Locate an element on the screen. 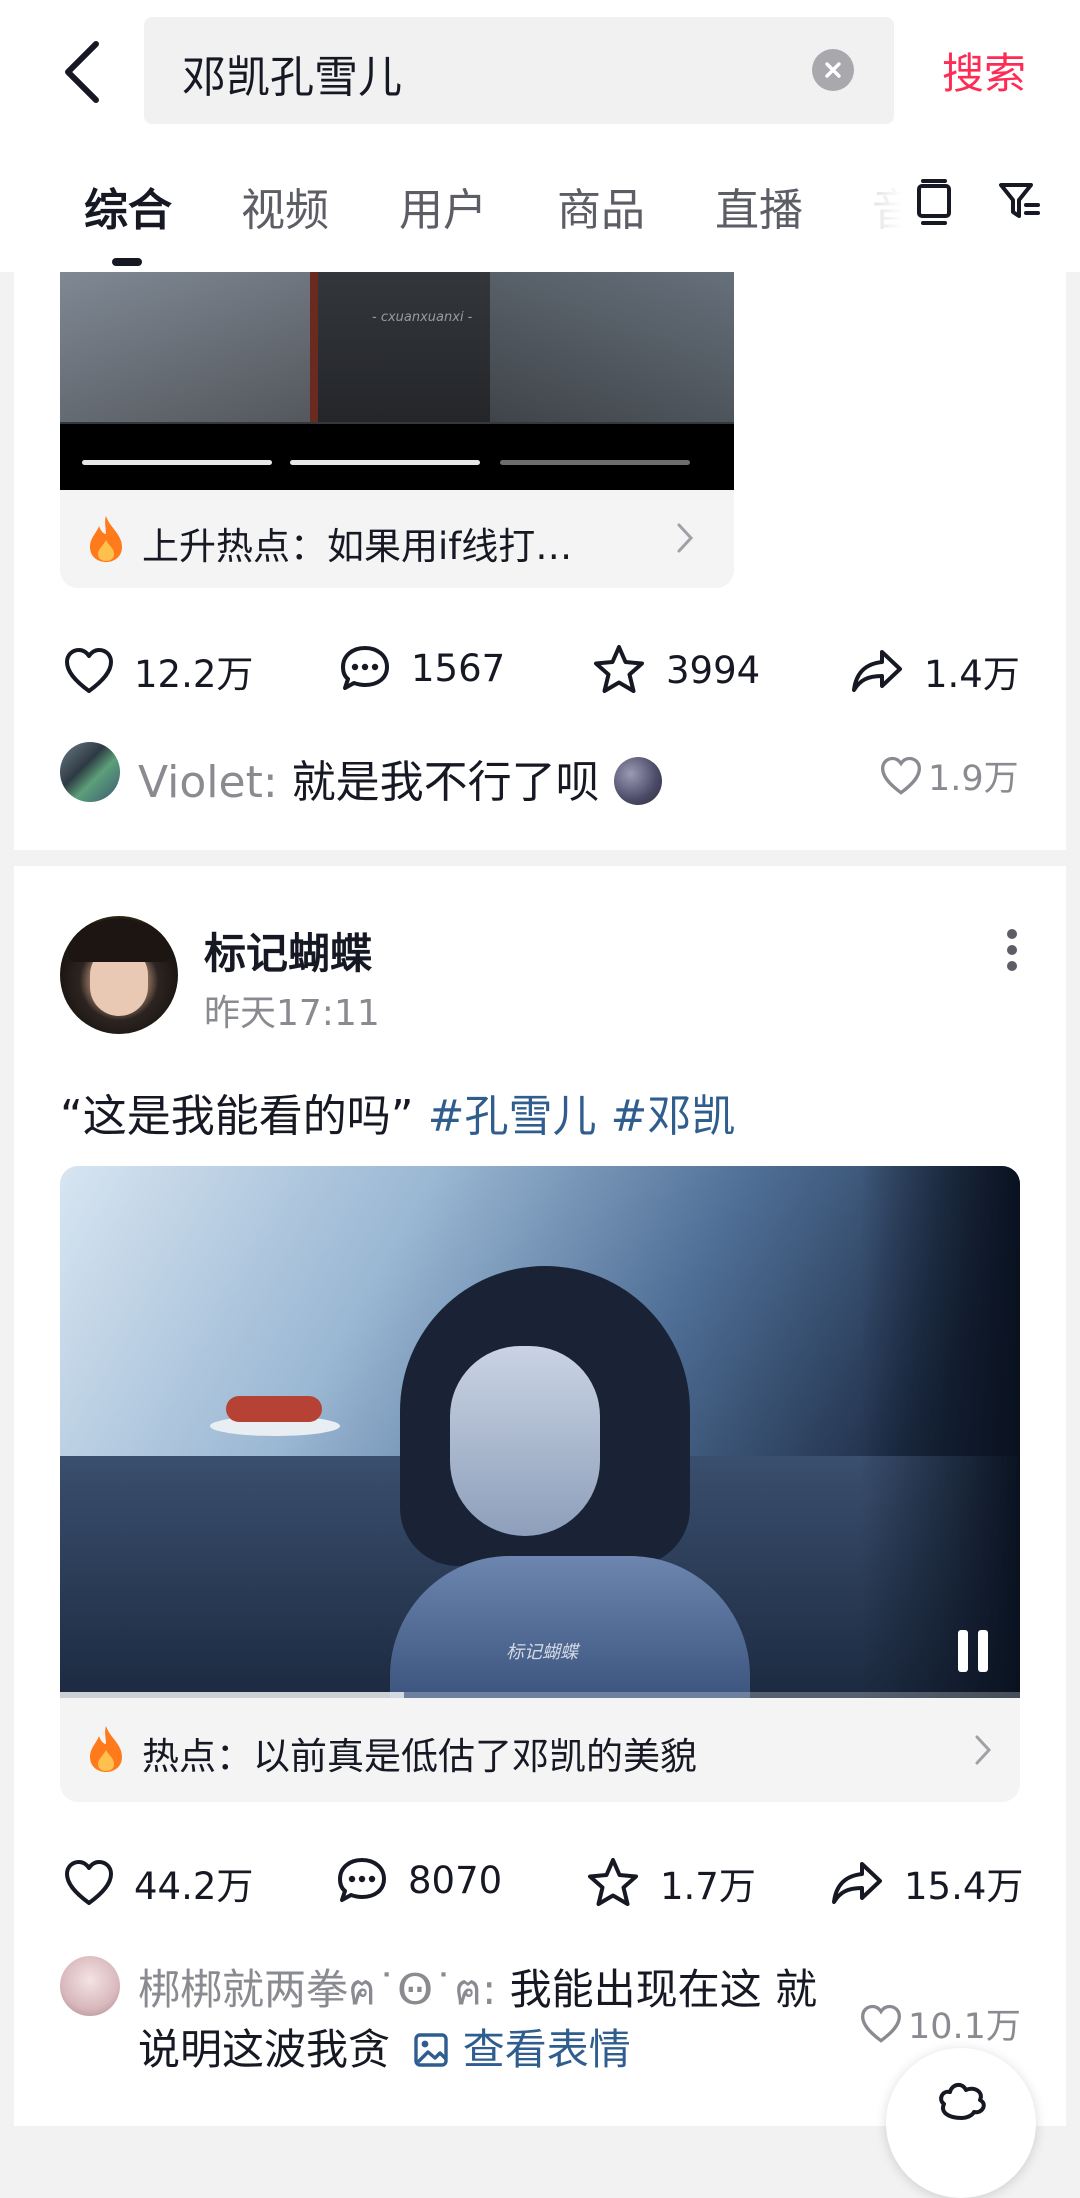 This screenshot has height=2198, width=1080. hot-topic-bar: 热点：以前真是低估了邓凯的美貌 is located at coordinates (540, 1750).